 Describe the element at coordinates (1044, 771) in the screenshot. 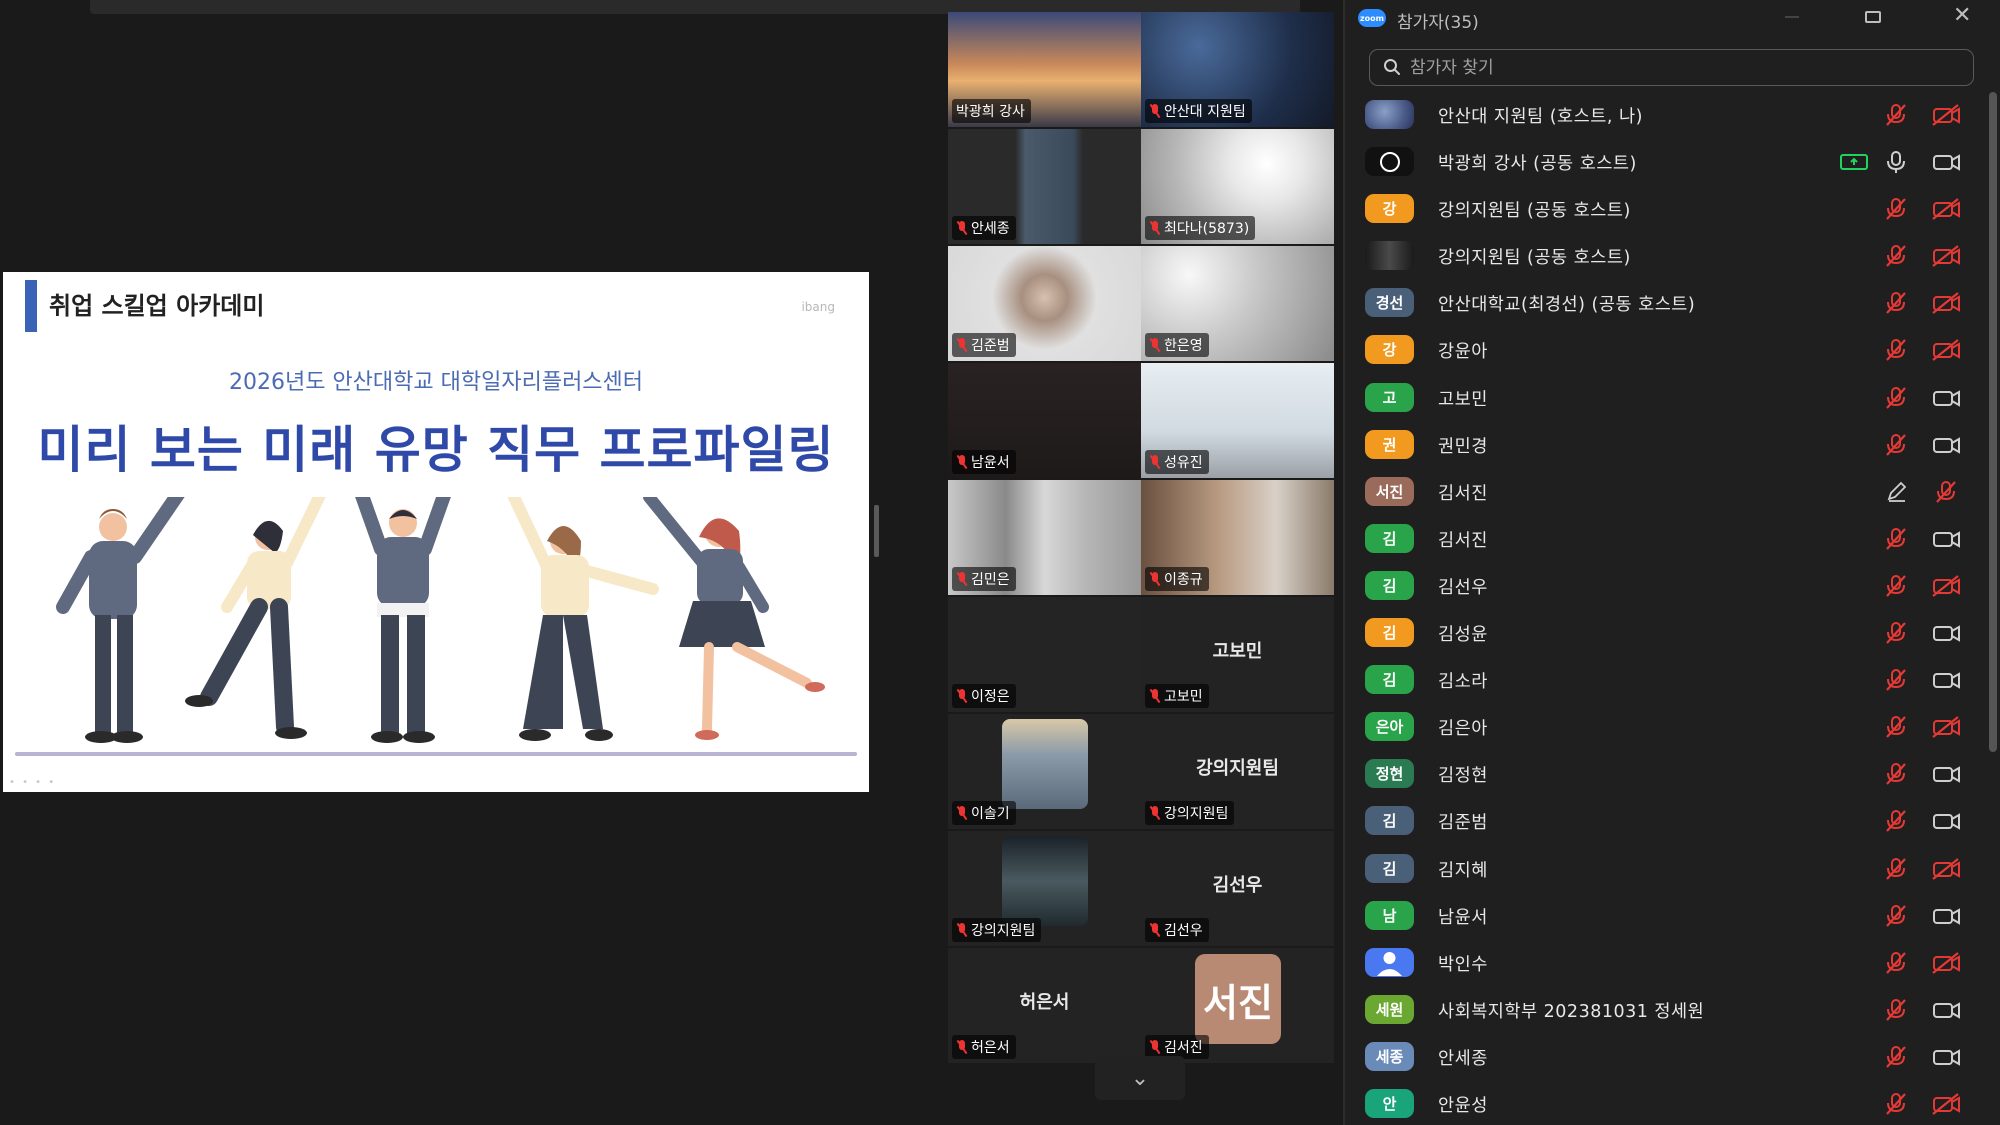

I see `video-tile: 이솔기` at that location.